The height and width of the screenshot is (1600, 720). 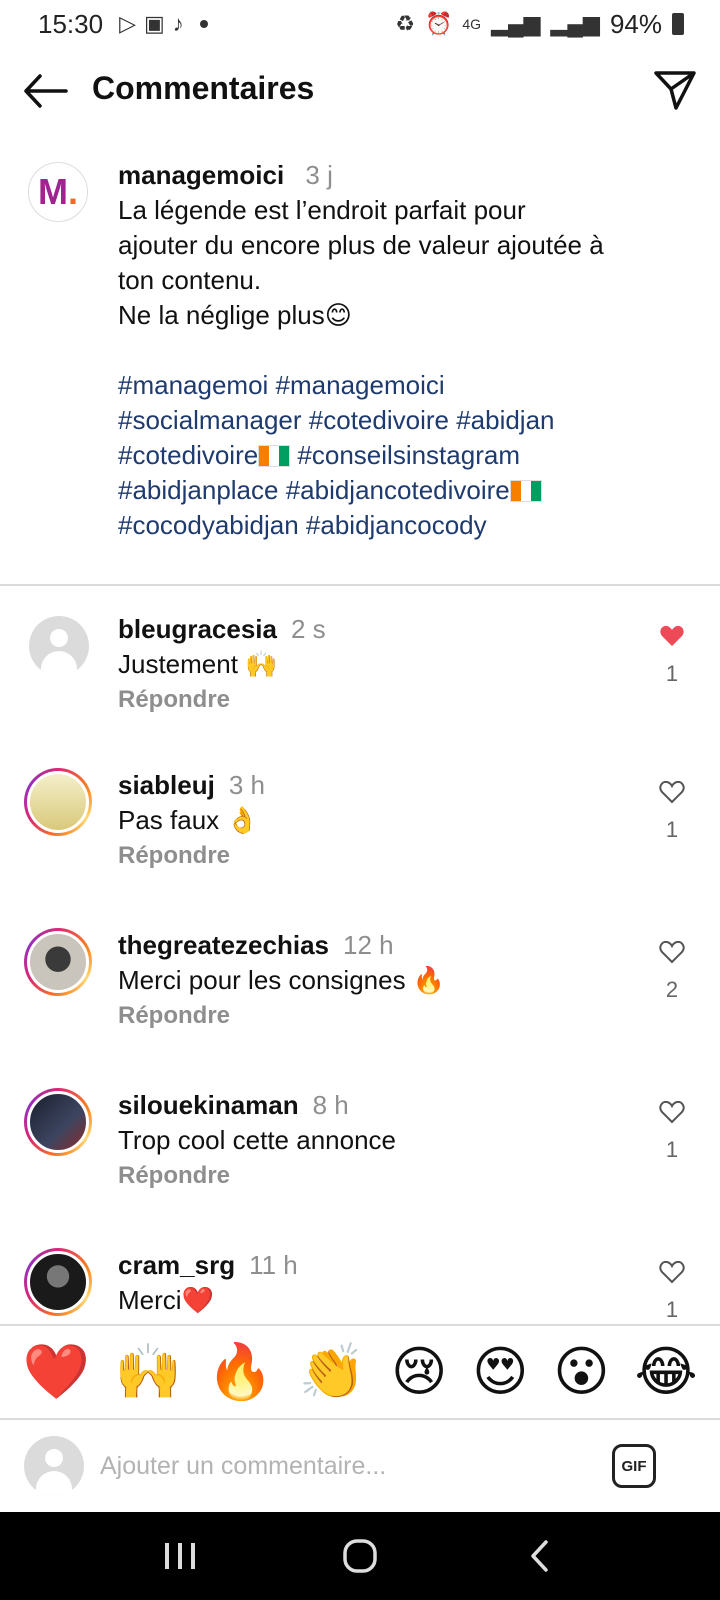 I want to click on recent-apps-icon, so click(x=180, y=1556).